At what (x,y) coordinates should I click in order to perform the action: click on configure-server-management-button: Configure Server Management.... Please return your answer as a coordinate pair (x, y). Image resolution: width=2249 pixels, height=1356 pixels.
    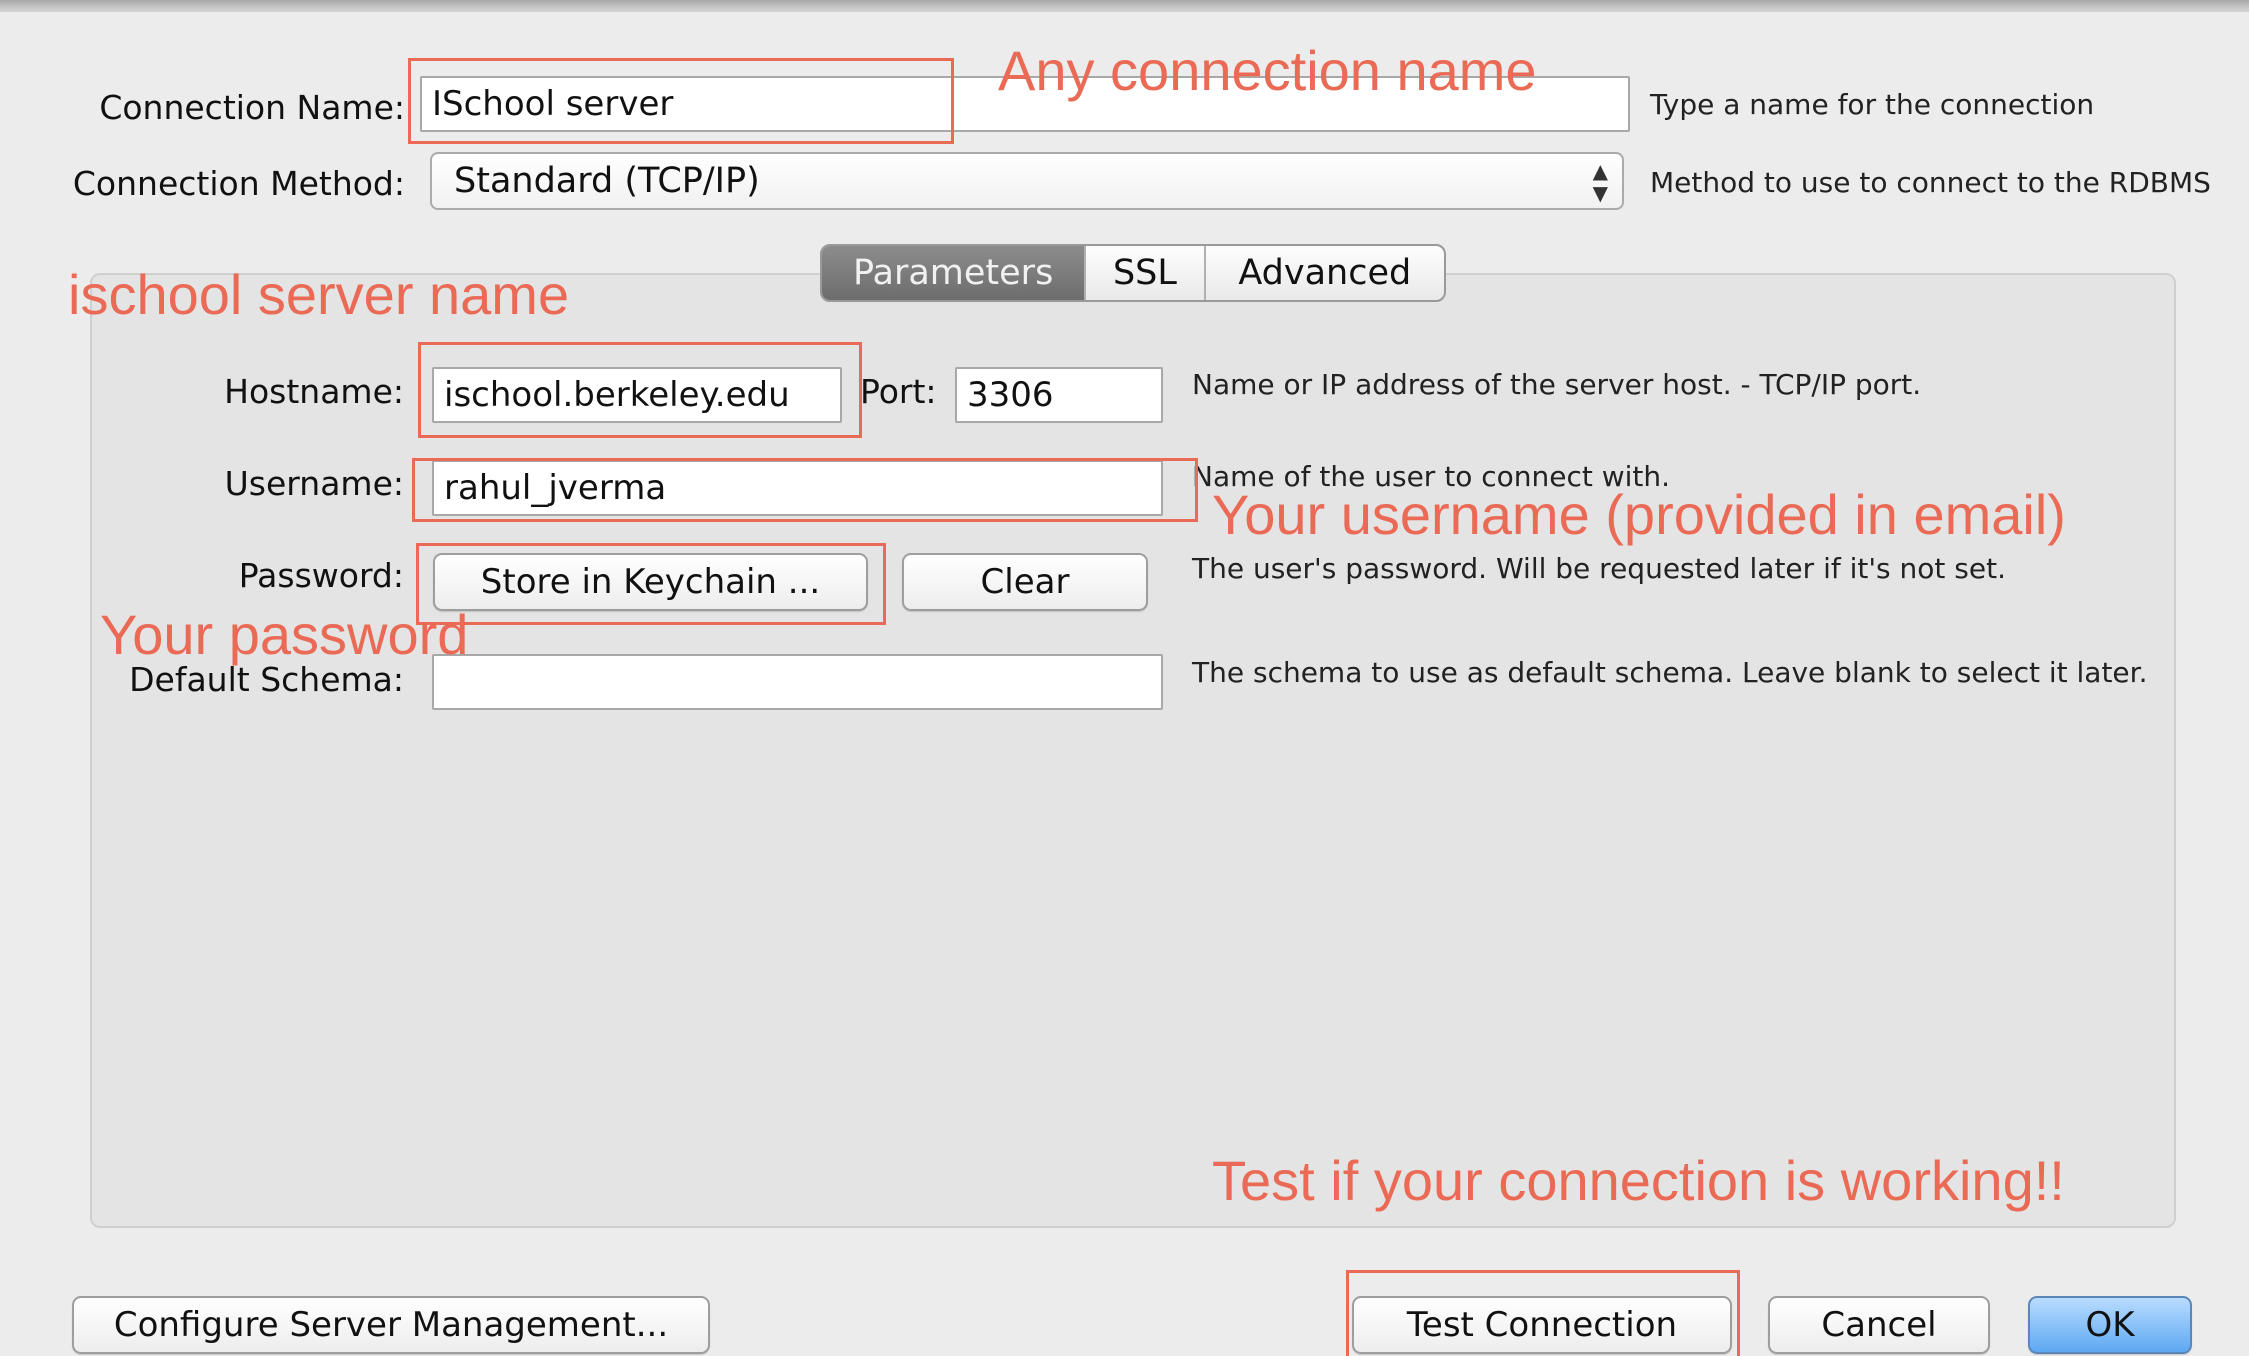
    Looking at the image, I should click on (391, 1325).